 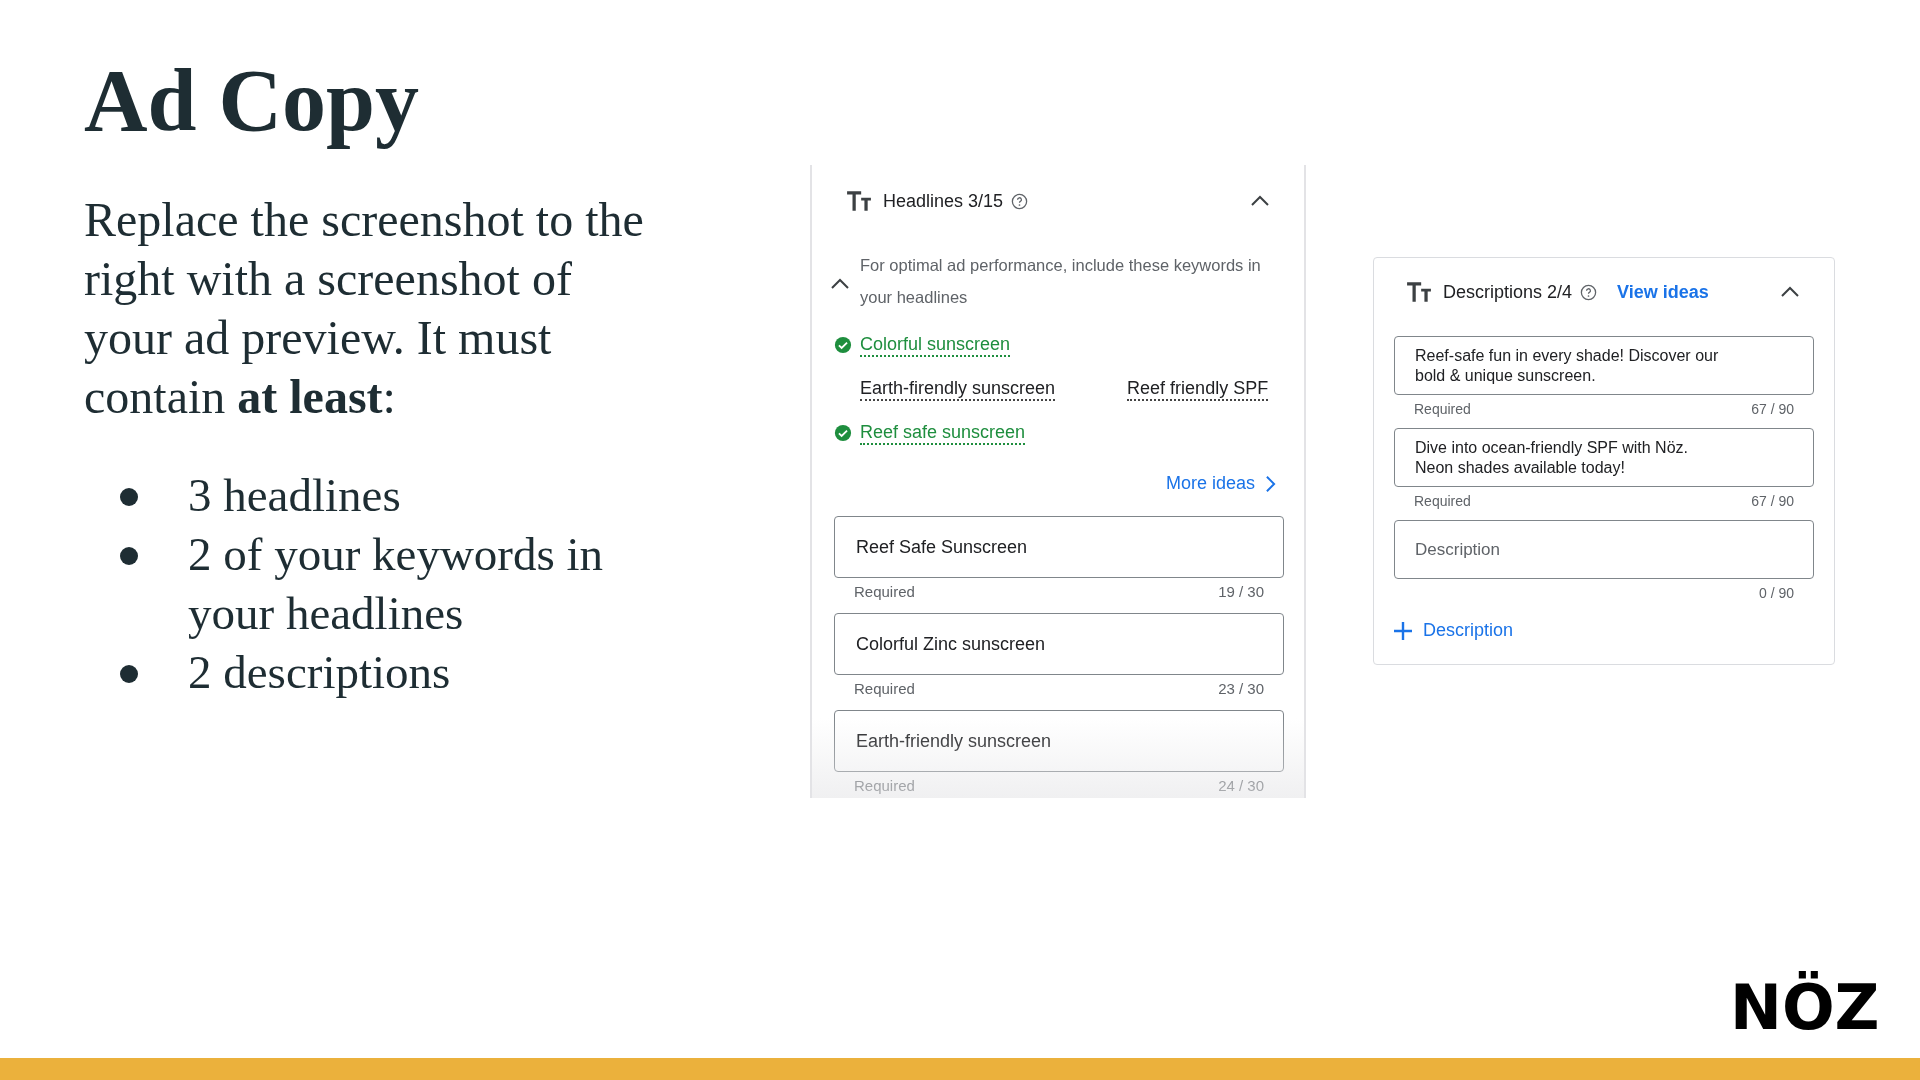 What do you see at coordinates (1604, 457) in the screenshot?
I see `description-field: Dive into ocean-friendly SPF with Nöz. Neon shades available today!` at bounding box center [1604, 457].